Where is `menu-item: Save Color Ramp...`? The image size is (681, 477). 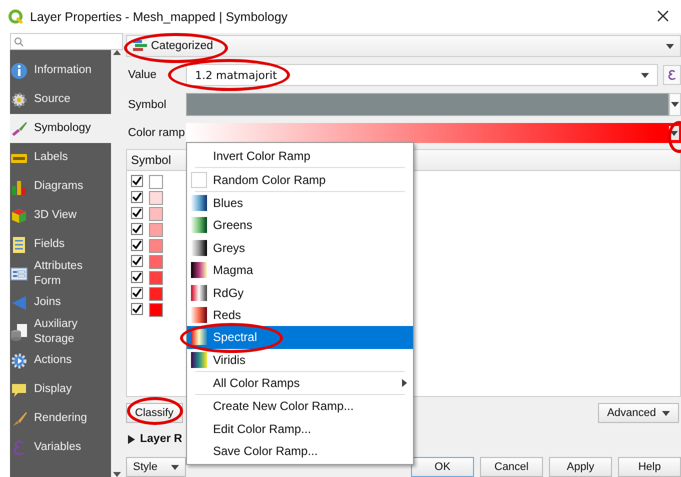 menu-item: Save Color Ramp... is located at coordinates (300, 451).